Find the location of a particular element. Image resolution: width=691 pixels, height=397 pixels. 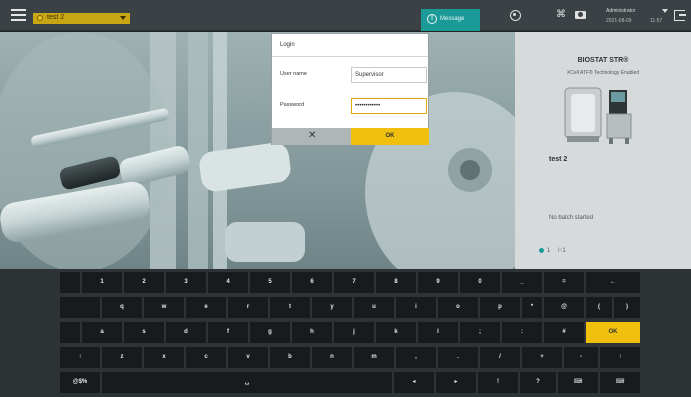

ok-button: OK is located at coordinates (390, 136).